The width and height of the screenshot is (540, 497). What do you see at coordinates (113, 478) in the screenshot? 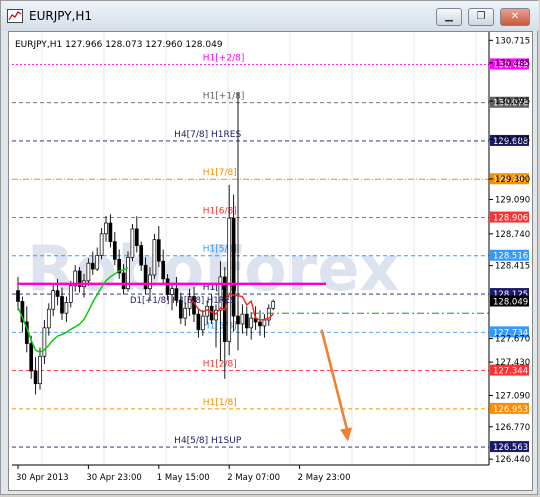
I see `time-tick-label: 30 Apr 23:00` at bounding box center [113, 478].